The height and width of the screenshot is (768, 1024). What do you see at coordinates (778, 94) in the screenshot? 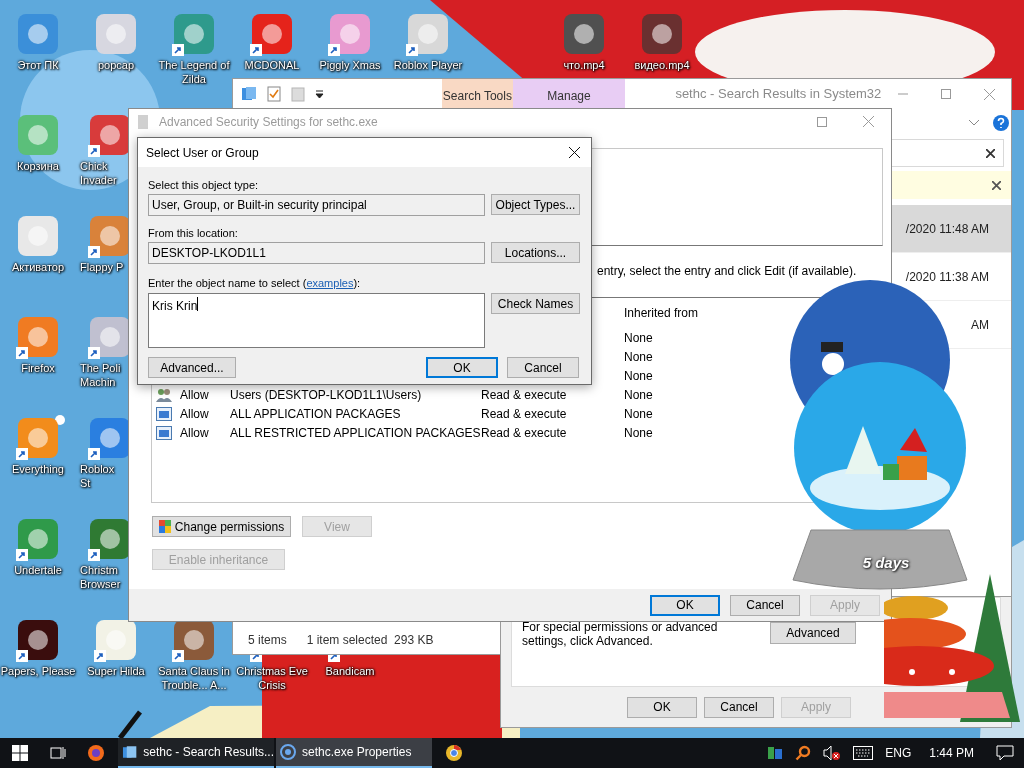
I see `window-title: sethc - Search Results in System32` at bounding box center [778, 94].